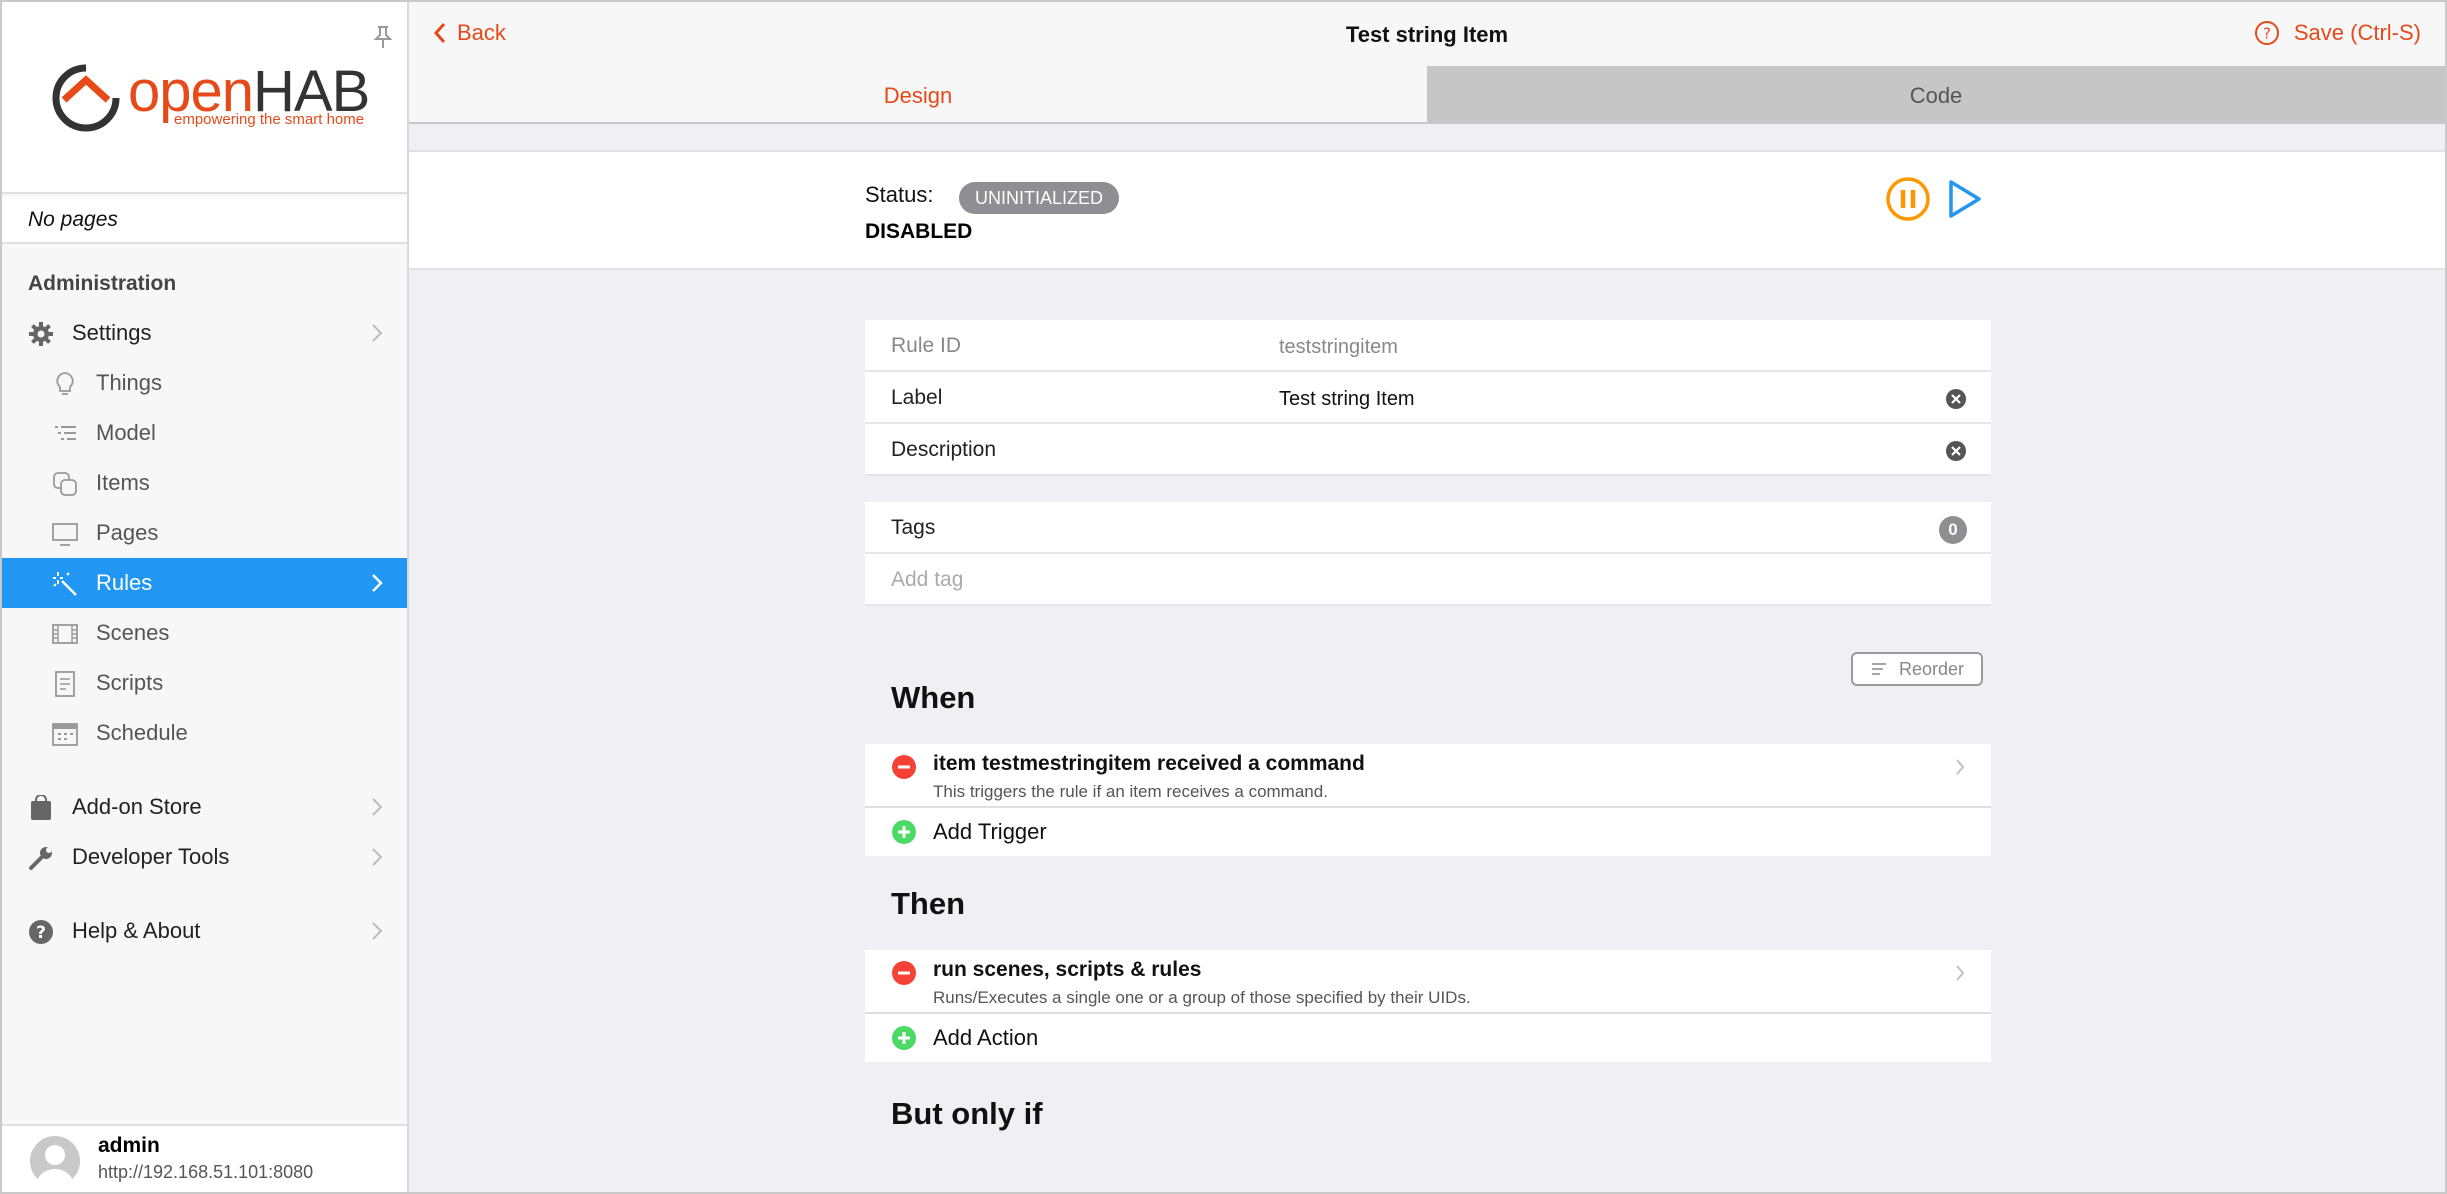 This screenshot has width=2447, height=1194. I want to click on wrench-icon, so click(40, 858).